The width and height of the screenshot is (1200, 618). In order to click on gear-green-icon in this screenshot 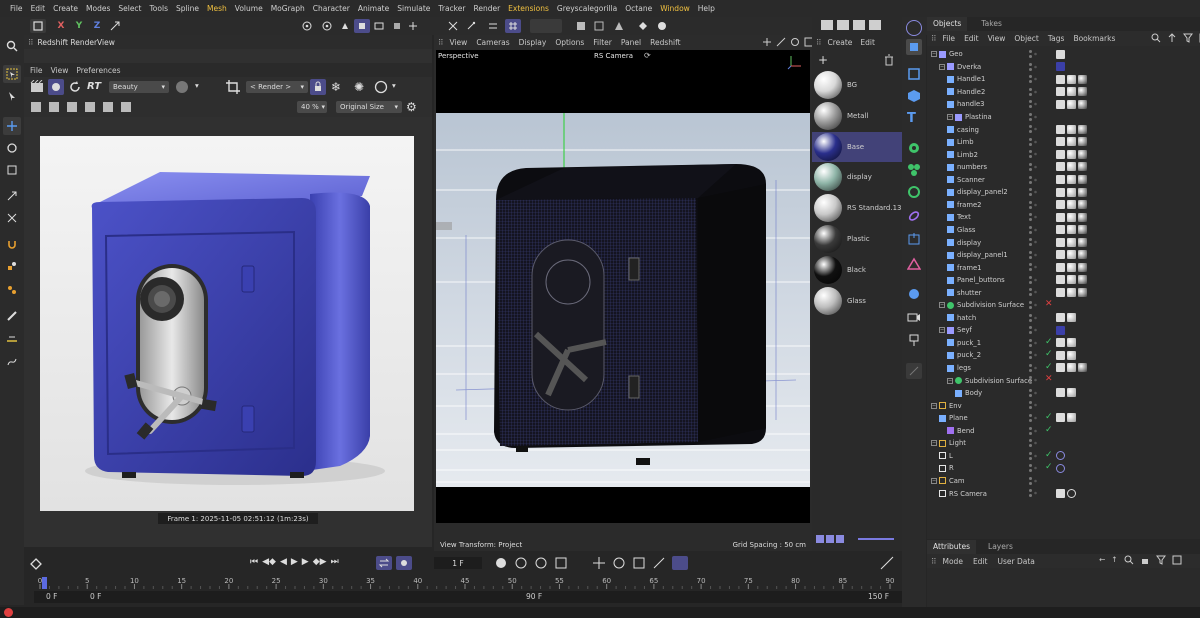, I will do `click(914, 148)`.